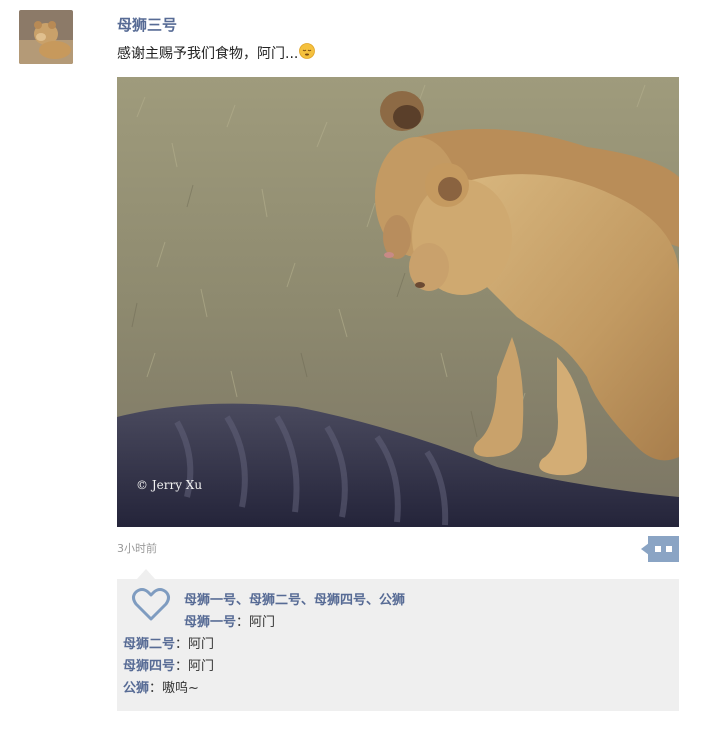 This screenshot has height=729, width=722. What do you see at coordinates (307, 51) in the screenshot?
I see `sleeping-face-emoji` at bounding box center [307, 51].